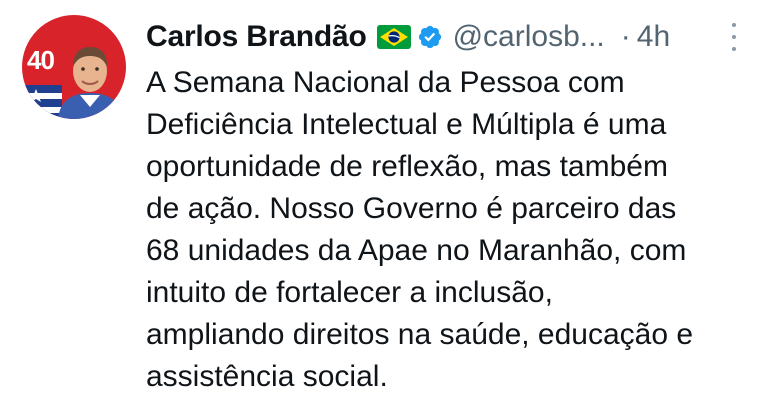 This screenshot has height=413, width=768. I want to click on brazil-flag-icon, so click(393, 37).